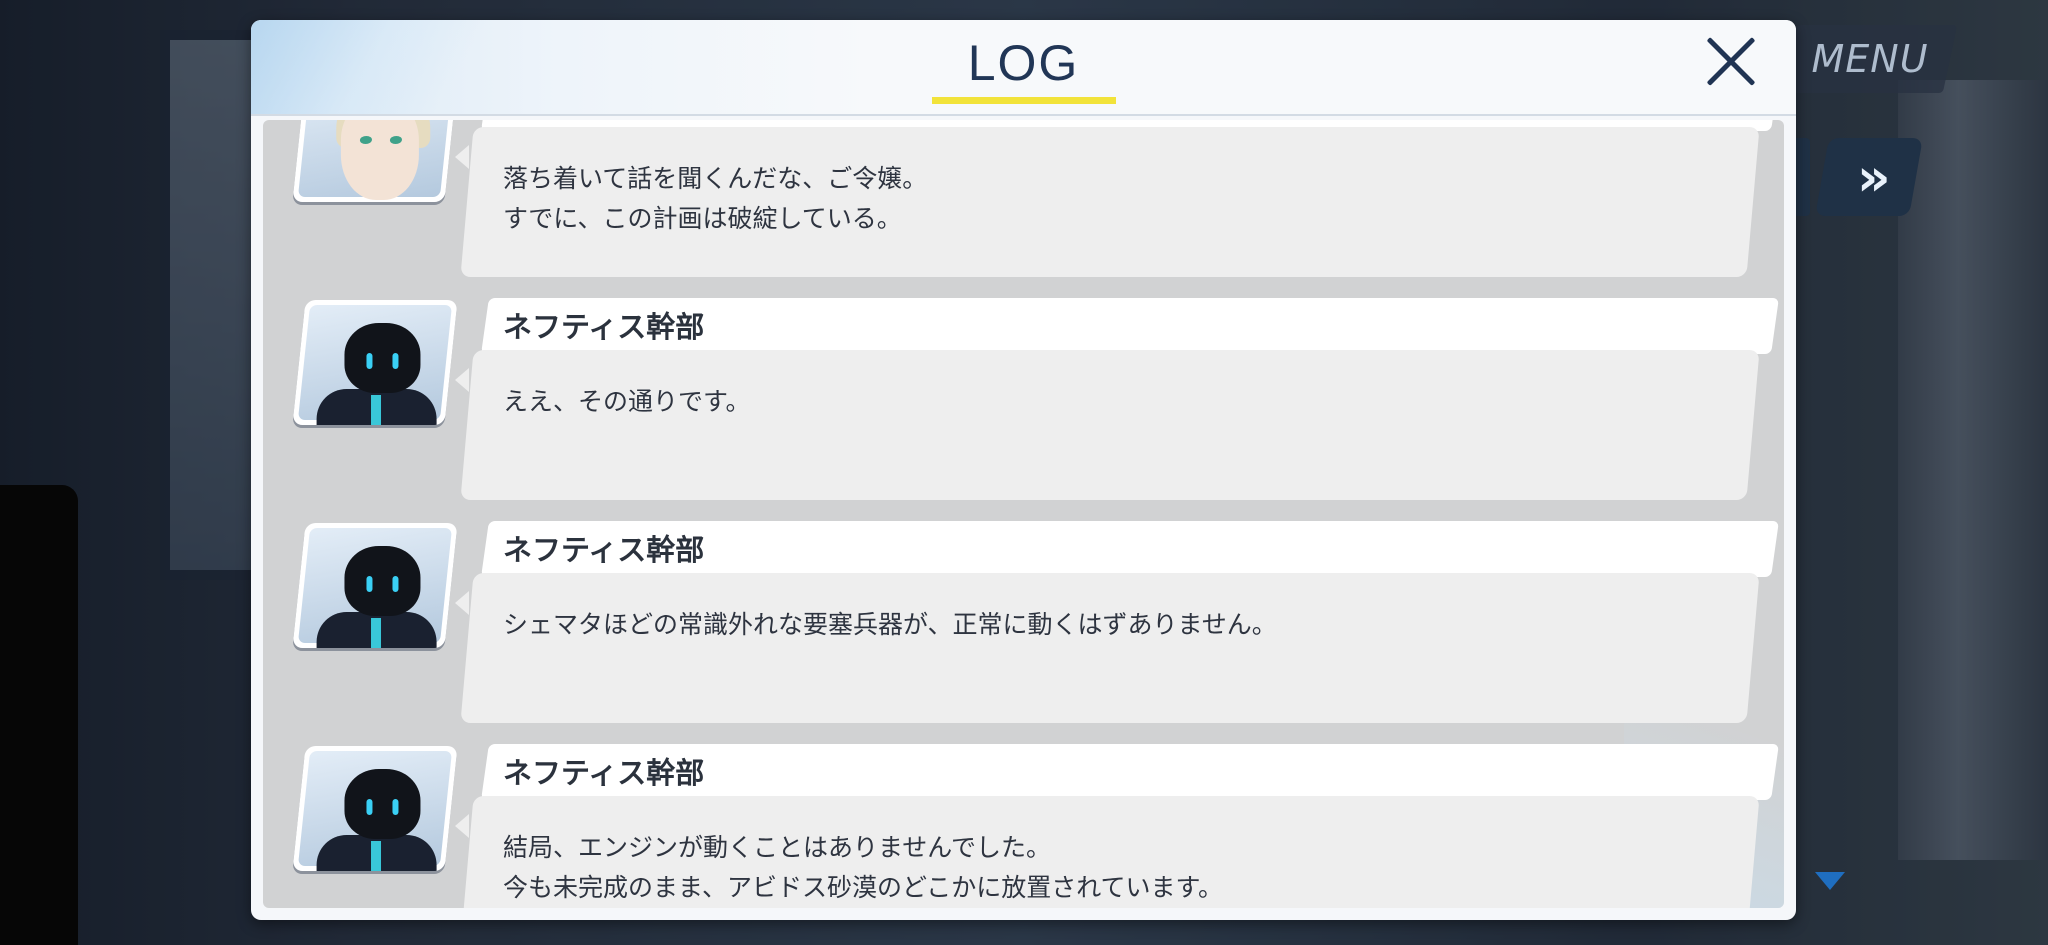 The image size is (2048, 945). I want to click on dialogue-line: すでに、この計画は破綻している。, so click(702, 218).